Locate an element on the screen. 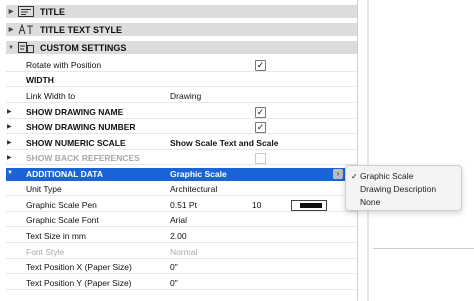 The image size is (474, 301). additional-data-label: ADDITIONAL DATA is located at coordinates (64, 174).